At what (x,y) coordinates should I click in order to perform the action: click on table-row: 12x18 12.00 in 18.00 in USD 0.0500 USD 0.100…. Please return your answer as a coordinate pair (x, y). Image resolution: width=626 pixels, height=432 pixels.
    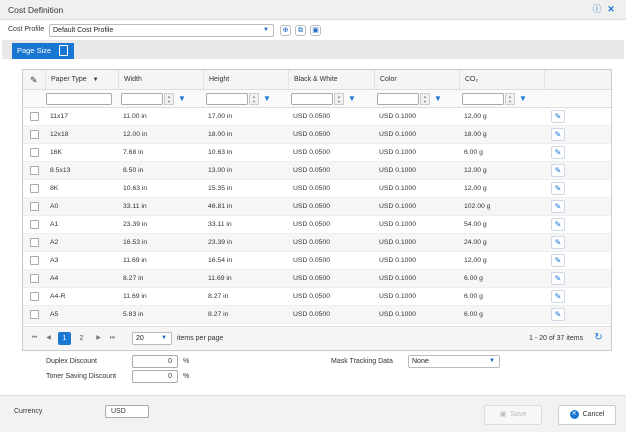
    Looking at the image, I should click on (317, 135).